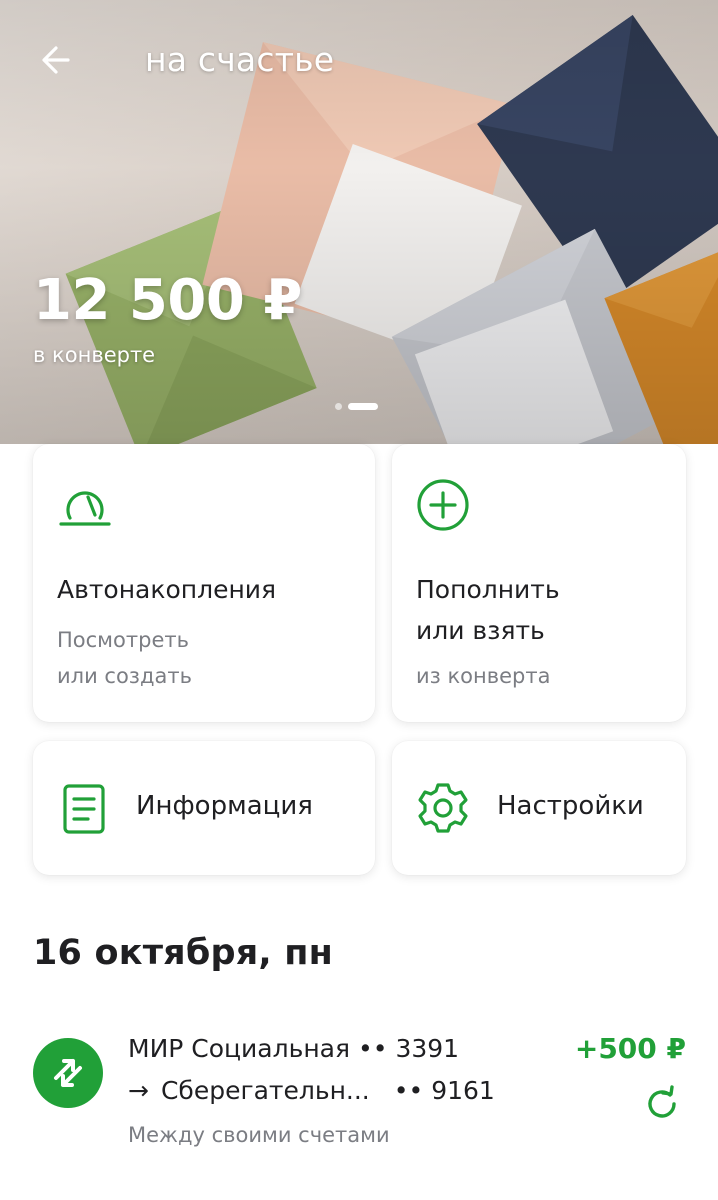 This screenshot has width=718, height=1200. I want to click on transaction-amount: +500 ₽, so click(630, 1048).